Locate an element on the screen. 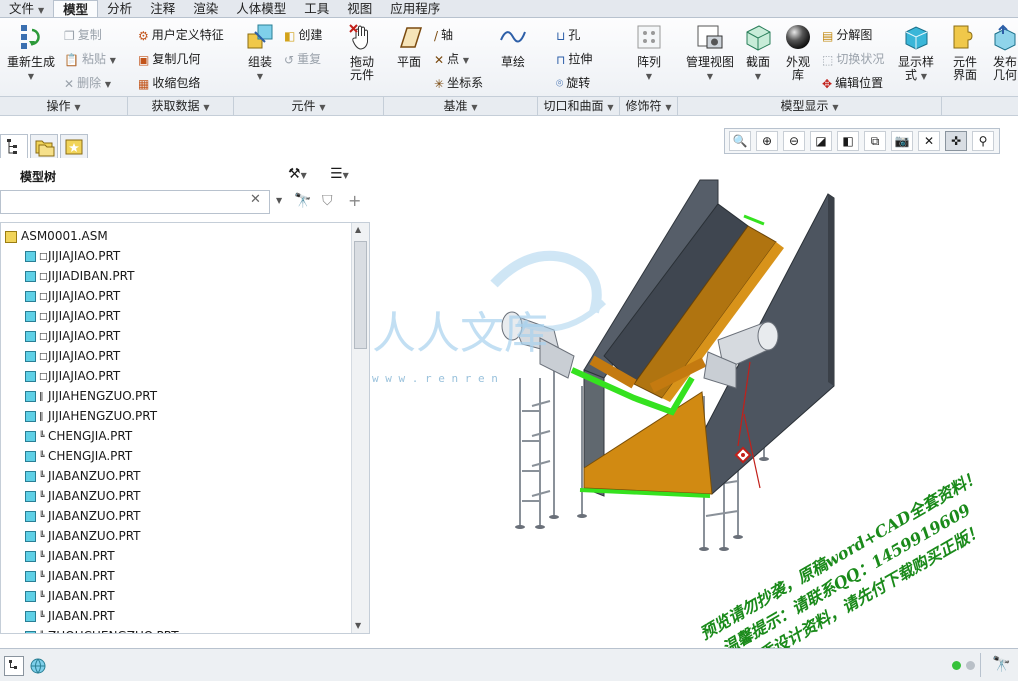 This screenshot has width=1018, height=681. revolve-button: ⌾ 旋转 is located at coordinates (573, 82).